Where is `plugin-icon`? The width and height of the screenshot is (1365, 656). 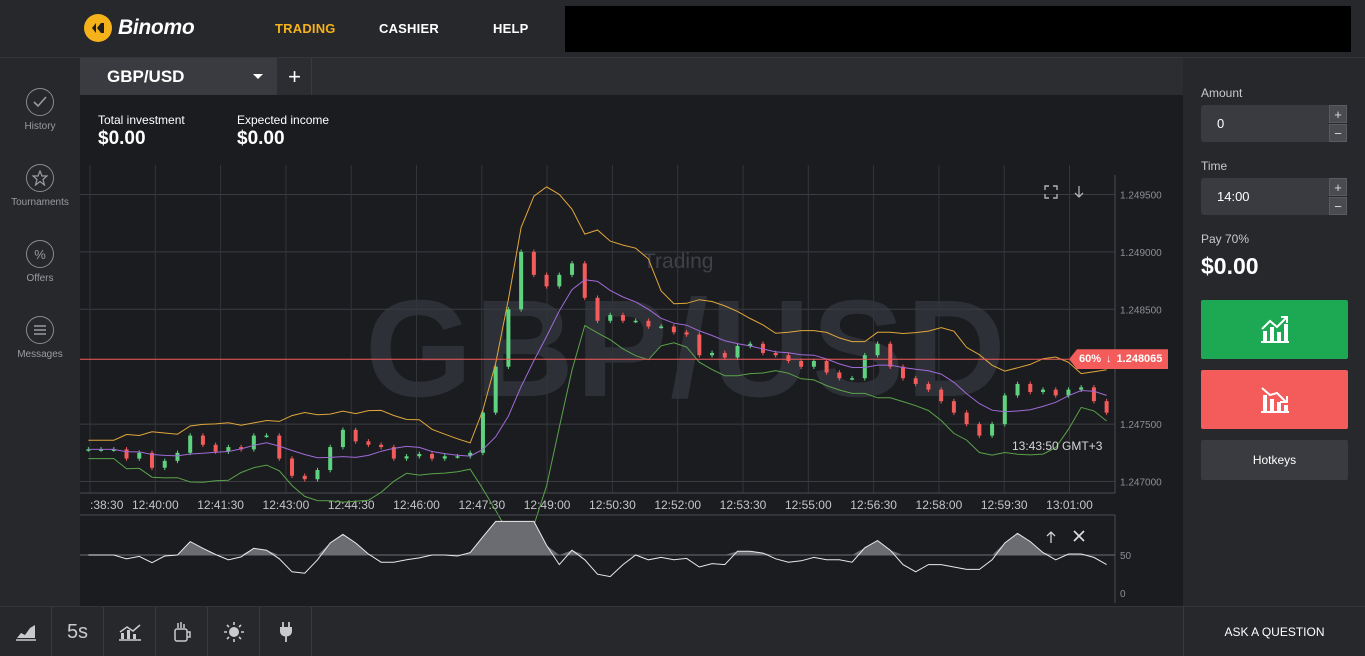
plugin-icon is located at coordinates (285, 632).